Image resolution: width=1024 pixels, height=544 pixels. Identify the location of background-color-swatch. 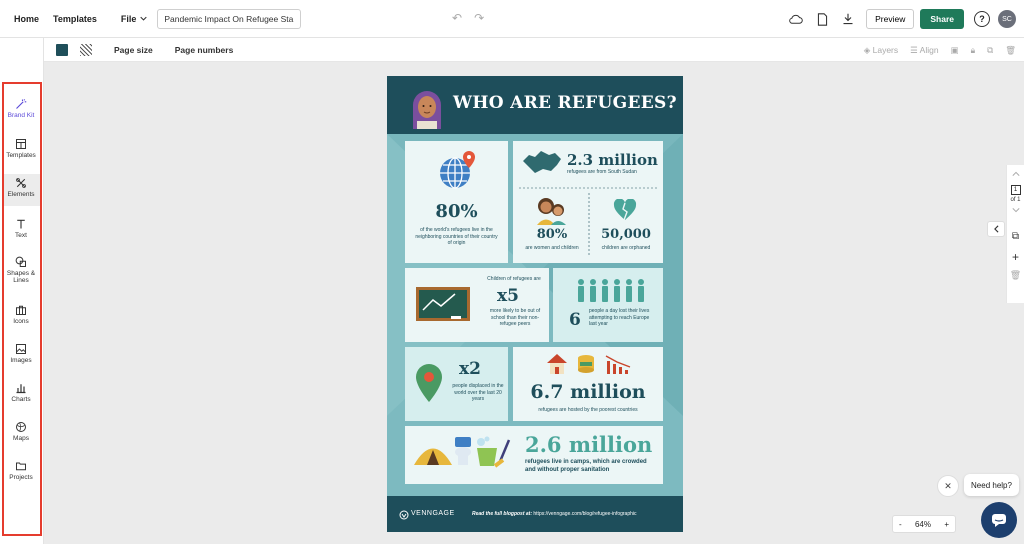
(62, 49).